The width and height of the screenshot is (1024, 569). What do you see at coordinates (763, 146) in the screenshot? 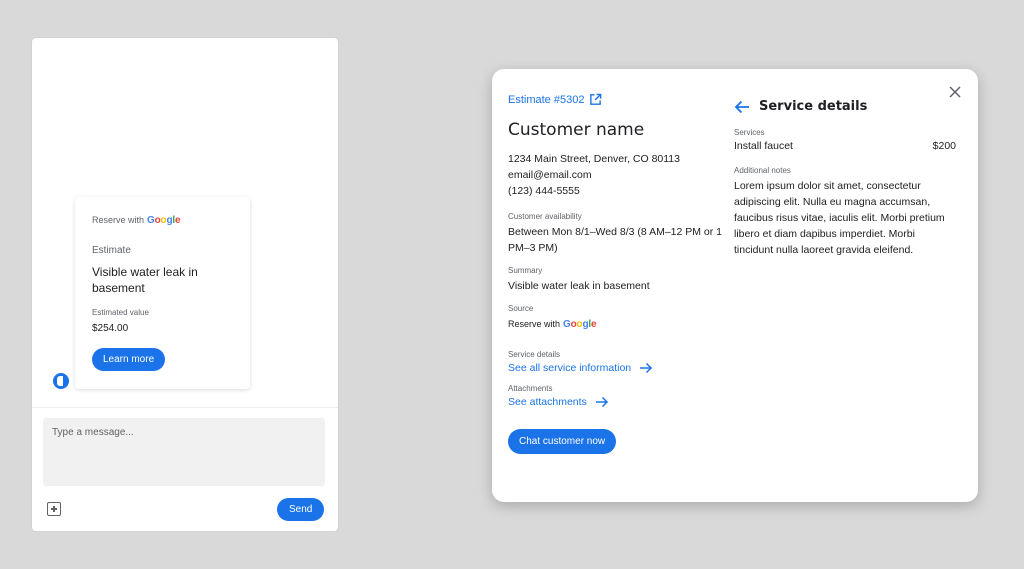
I see `service-name: Install faucet` at bounding box center [763, 146].